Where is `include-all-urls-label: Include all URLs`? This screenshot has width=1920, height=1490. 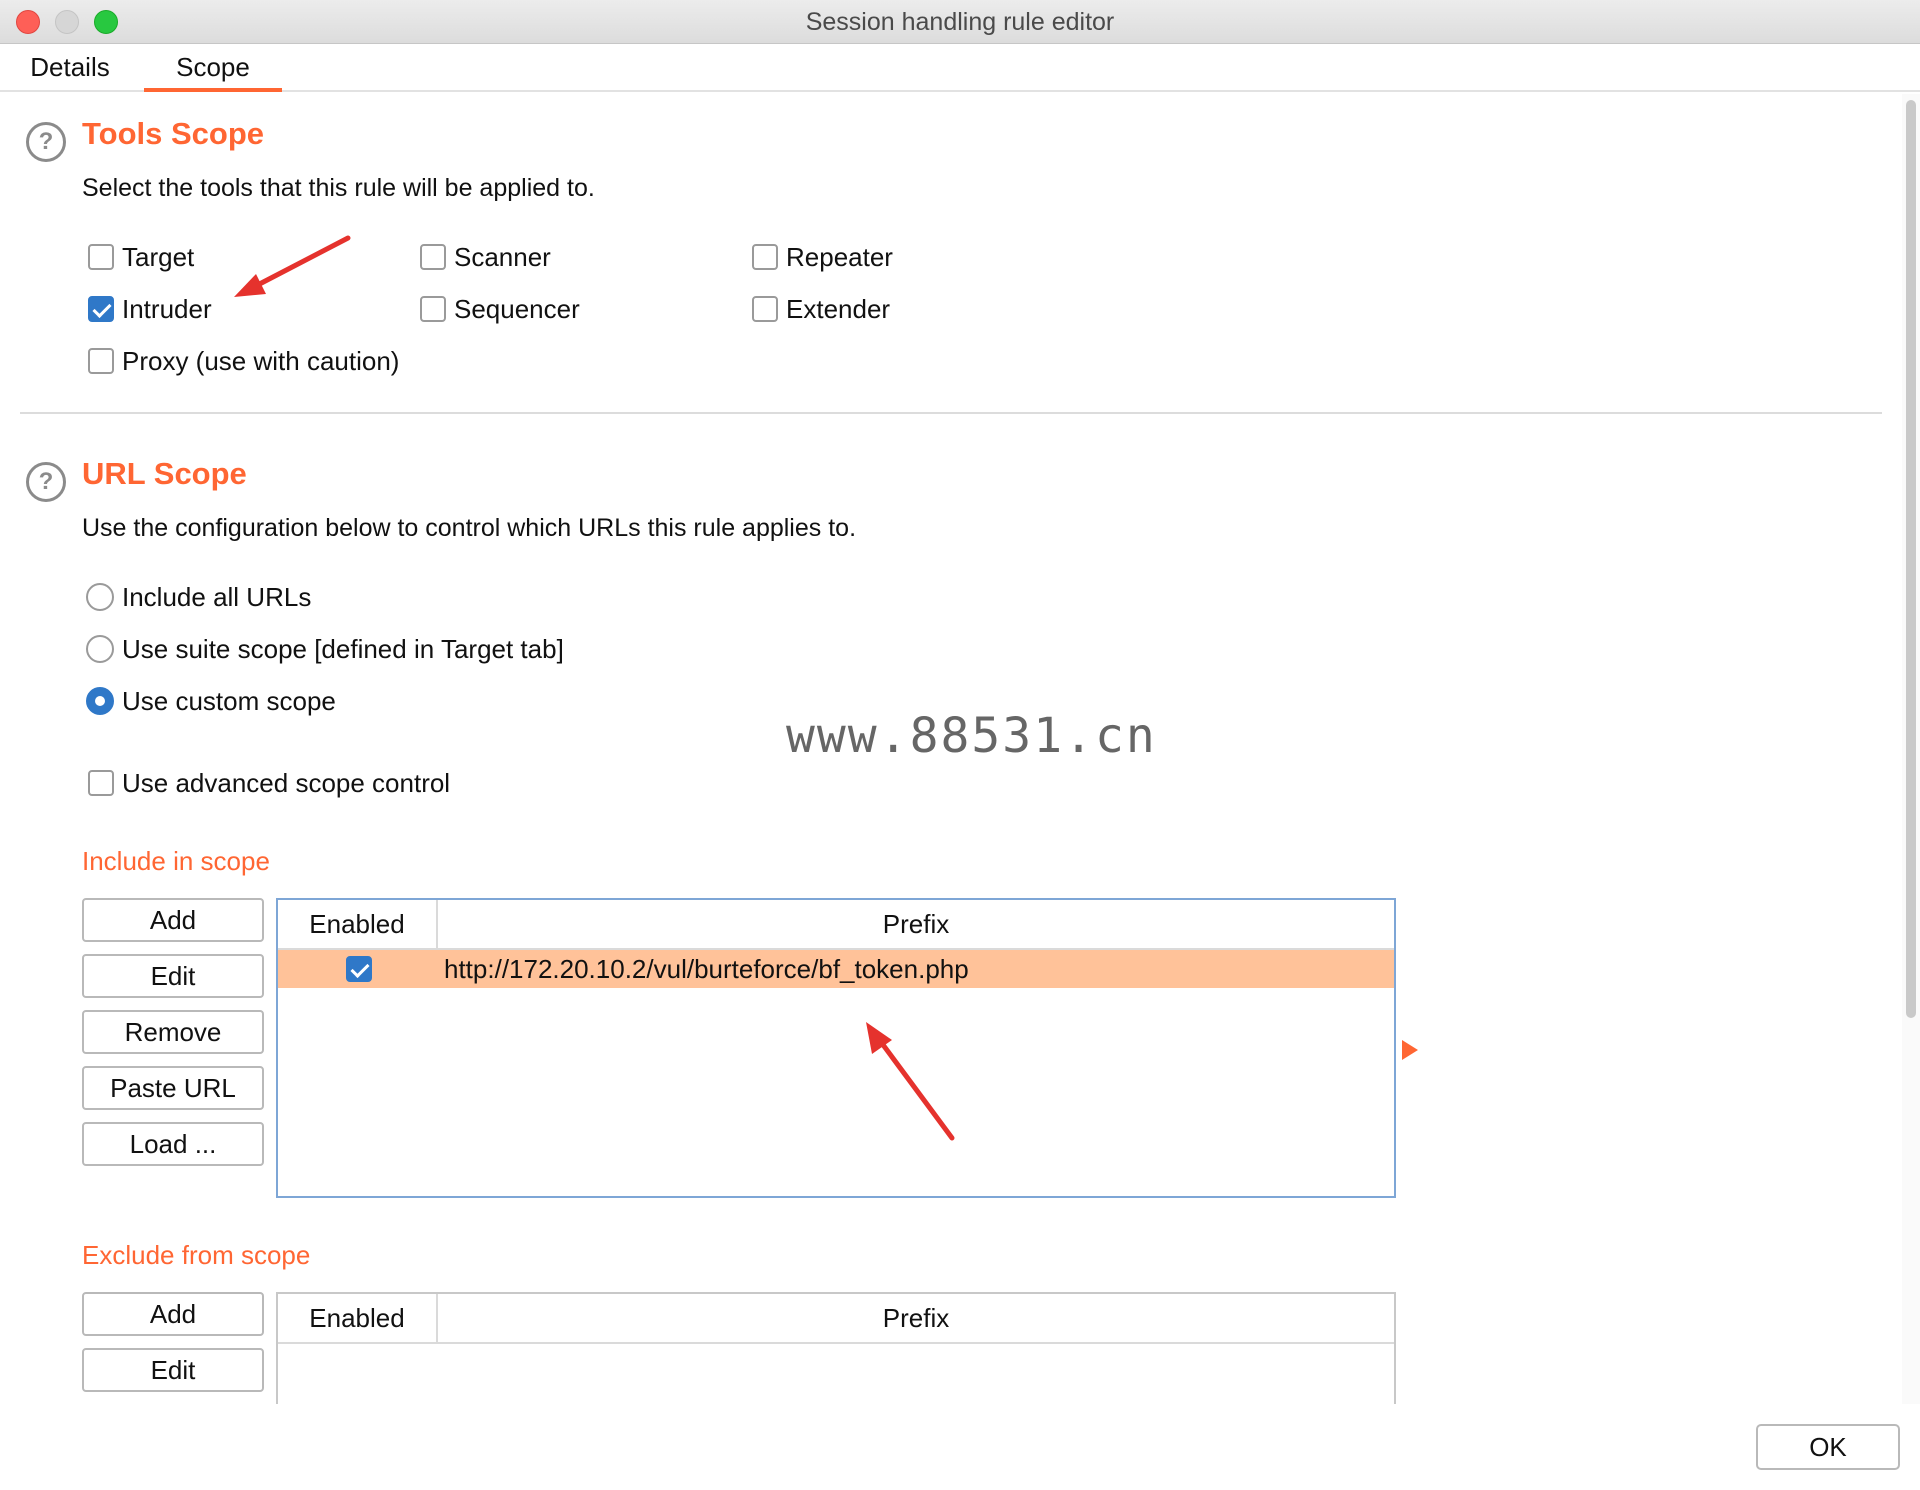 include-all-urls-label: Include all URLs is located at coordinates (217, 596).